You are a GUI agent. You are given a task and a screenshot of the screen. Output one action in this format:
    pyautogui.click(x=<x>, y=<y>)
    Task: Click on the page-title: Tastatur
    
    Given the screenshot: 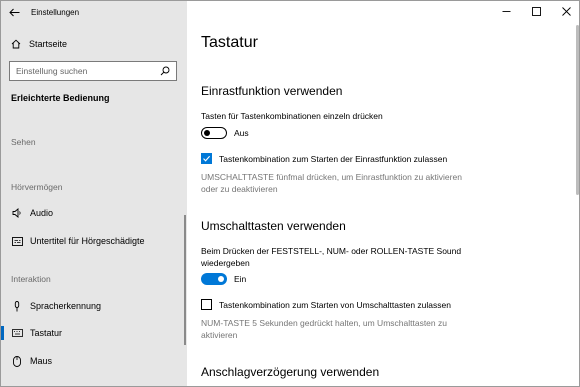 What is the action you would take?
    pyautogui.click(x=229, y=42)
    